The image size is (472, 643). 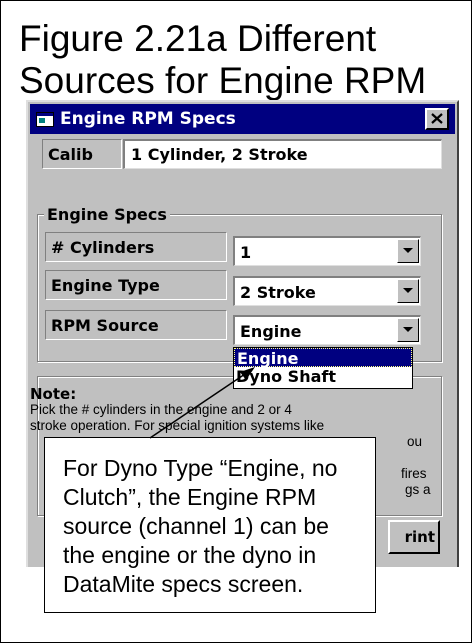 What do you see at coordinates (136, 285) in the screenshot?
I see `engine-type-label: Engine Type` at bounding box center [136, 285].